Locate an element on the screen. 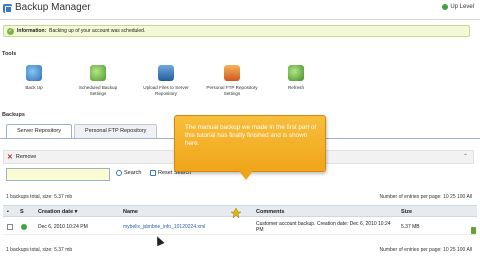 Image resolution: width=480 pixels, height=270 pixels. tools-heading: Tools is located at coordinates (9, 54).